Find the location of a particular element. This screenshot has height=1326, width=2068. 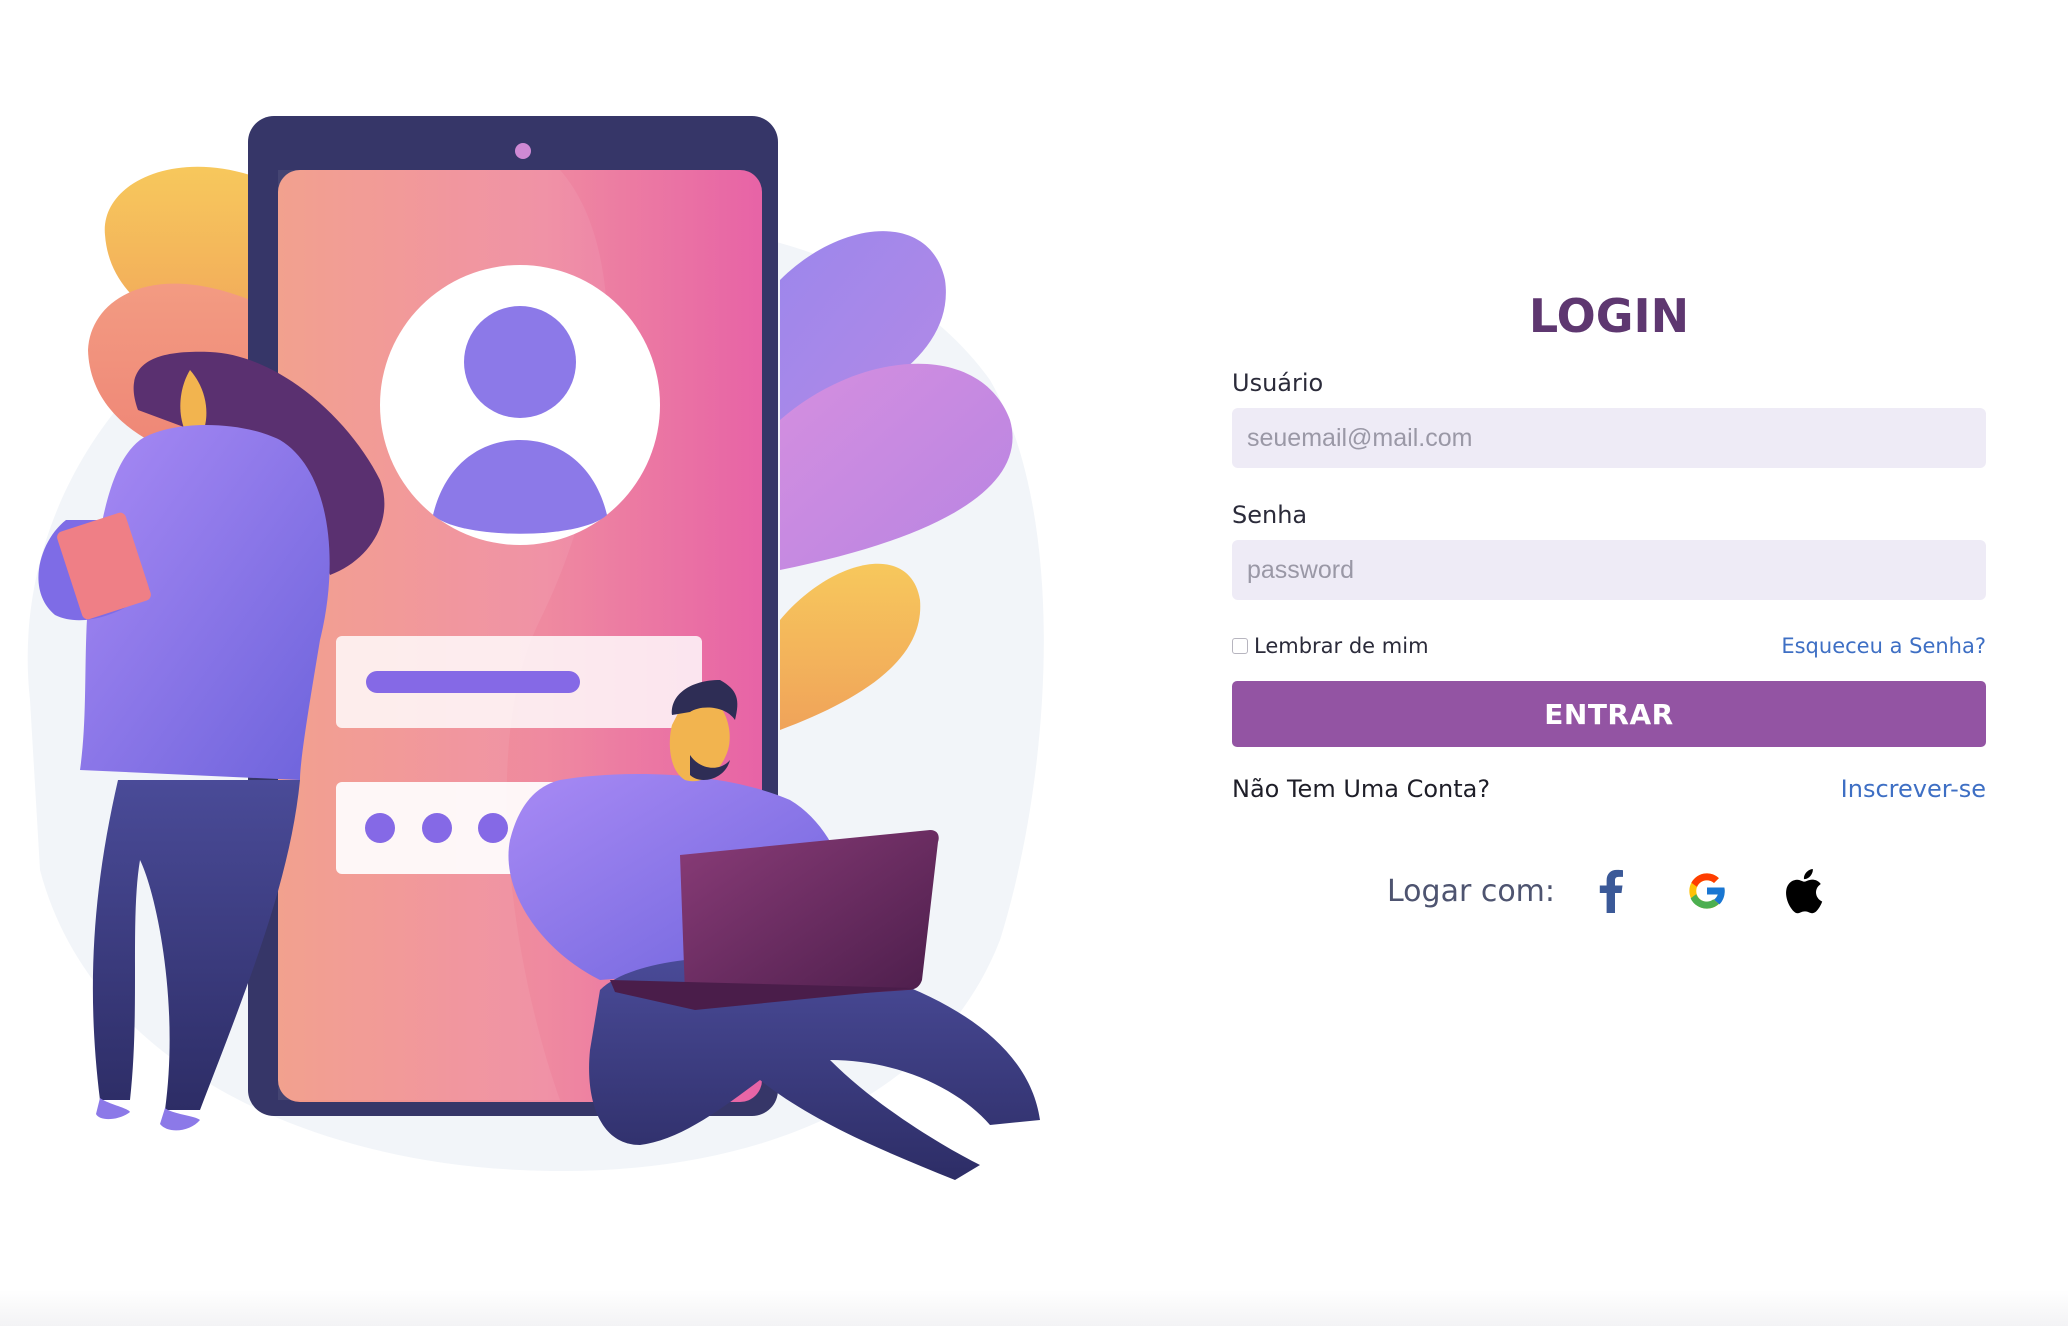

username-label: Usuário is located at coordinates (1278, 383).